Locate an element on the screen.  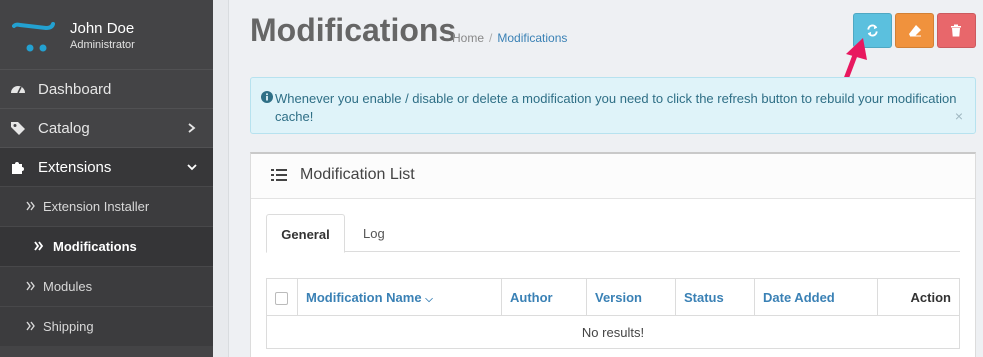
tags-icon is located at coordinates (18, 128).